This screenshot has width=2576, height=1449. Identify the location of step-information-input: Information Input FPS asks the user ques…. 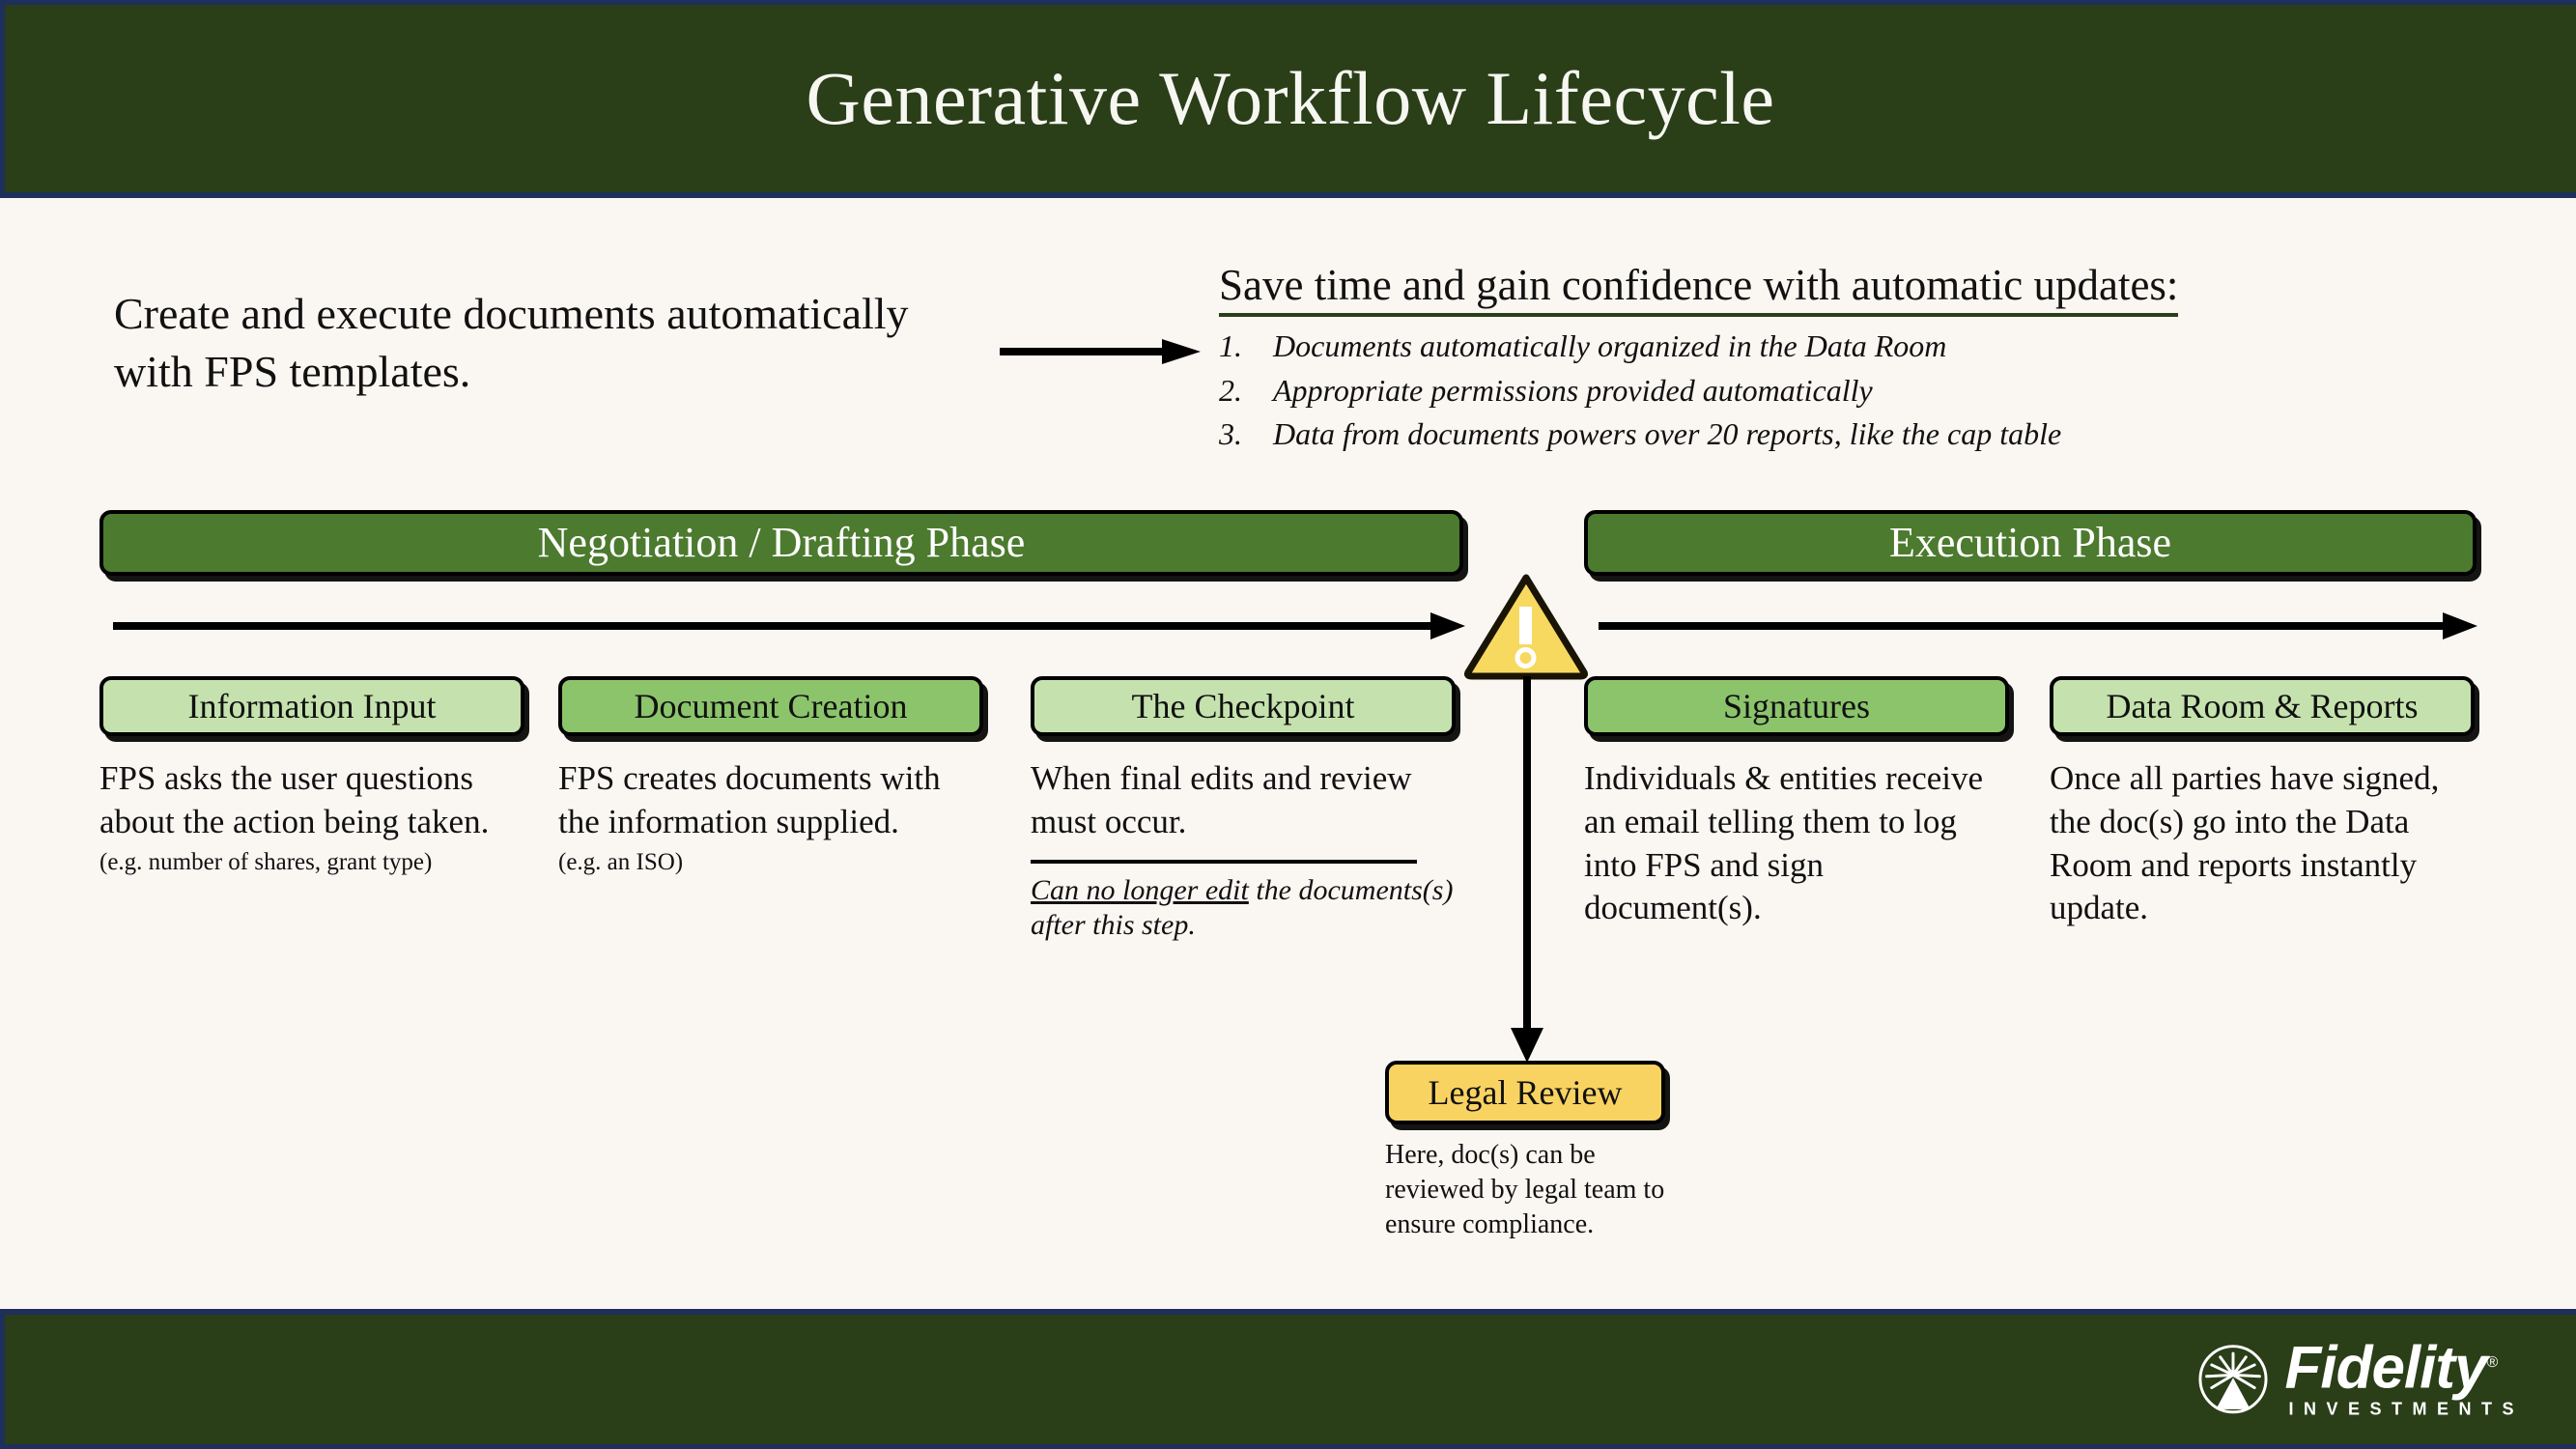
(311, 776).